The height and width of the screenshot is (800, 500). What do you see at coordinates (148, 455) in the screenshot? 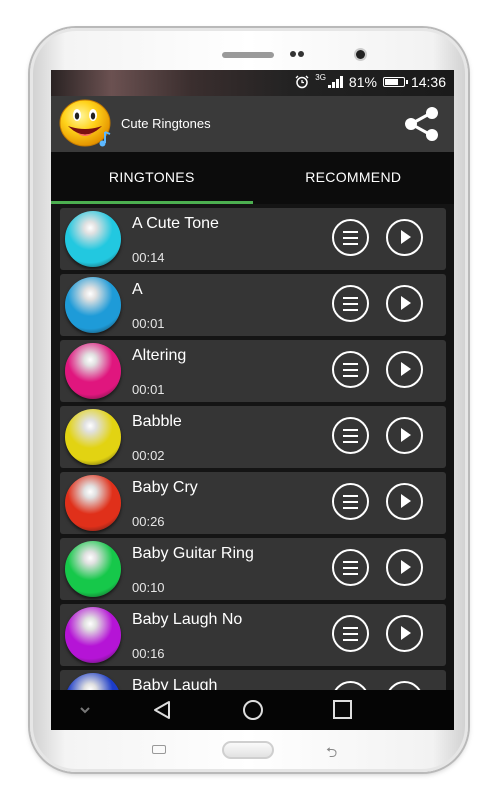
I see `ringtone-duration: 00:02` at bounding box center [148, 455].